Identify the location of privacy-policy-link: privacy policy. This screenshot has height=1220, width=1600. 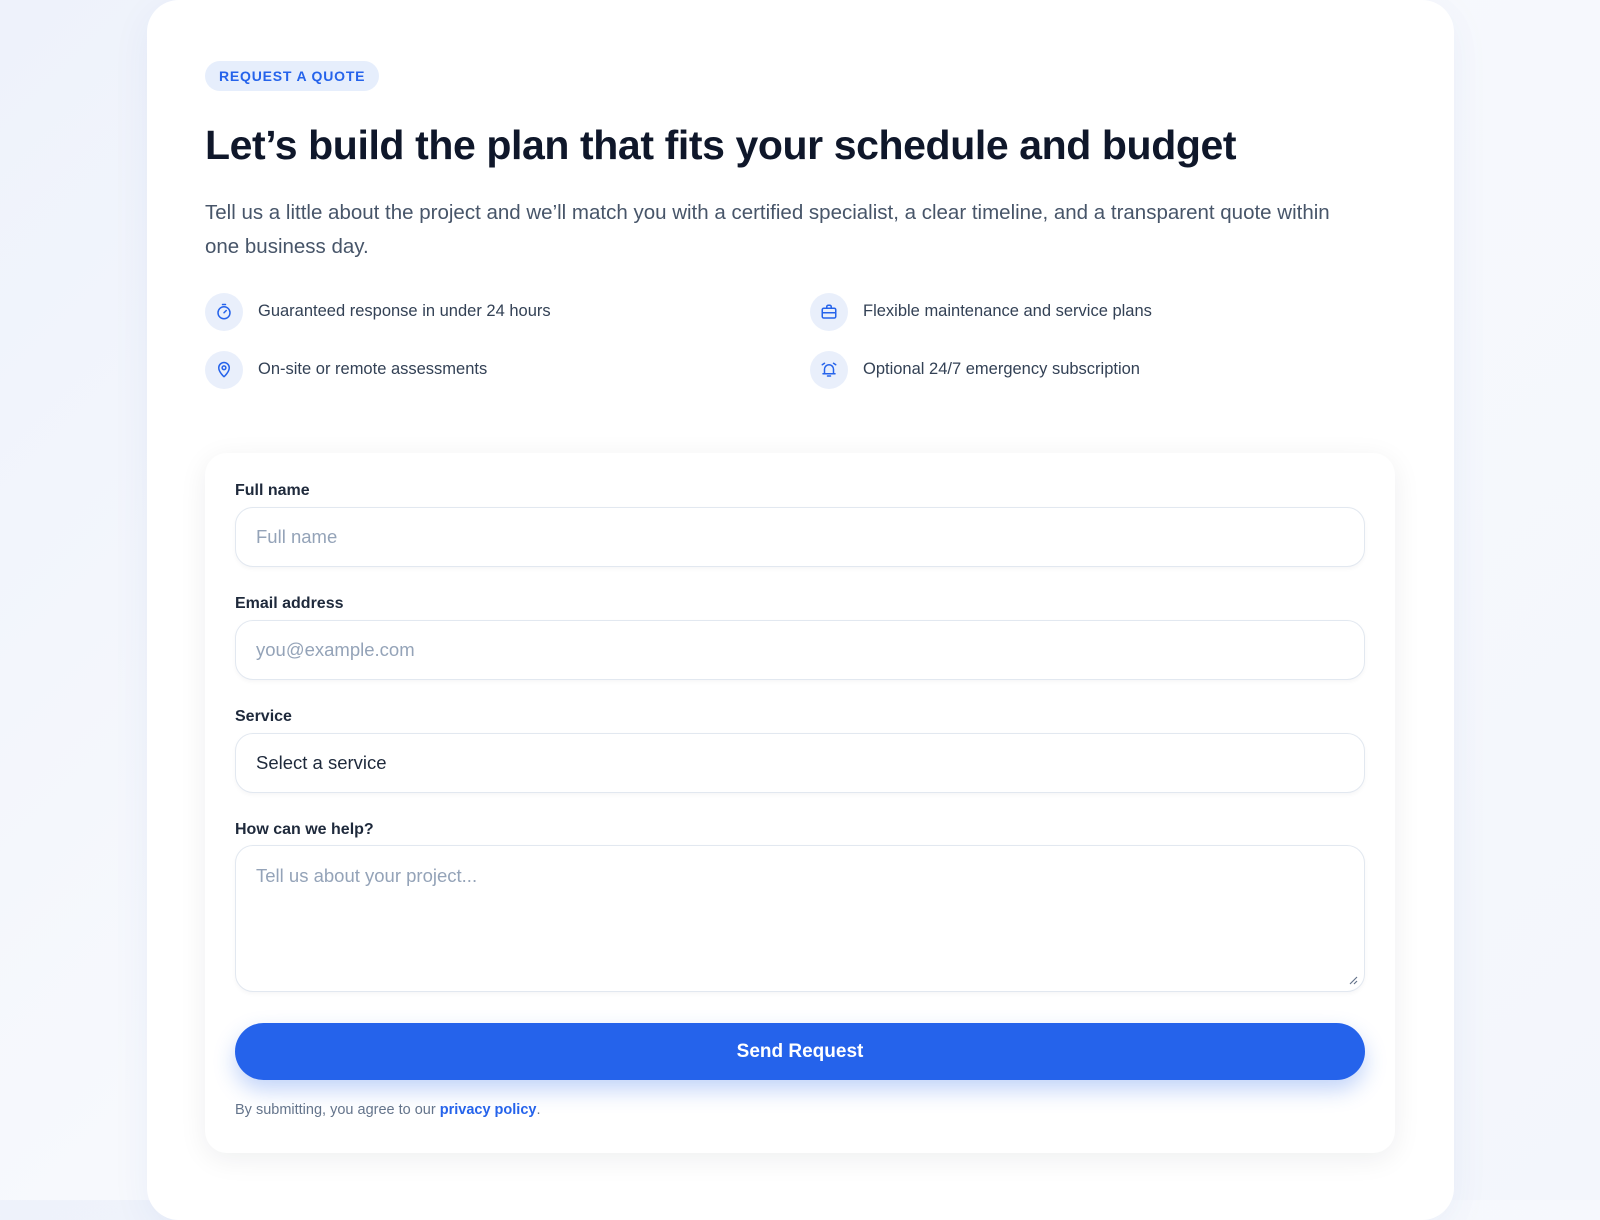
(488, 1110).